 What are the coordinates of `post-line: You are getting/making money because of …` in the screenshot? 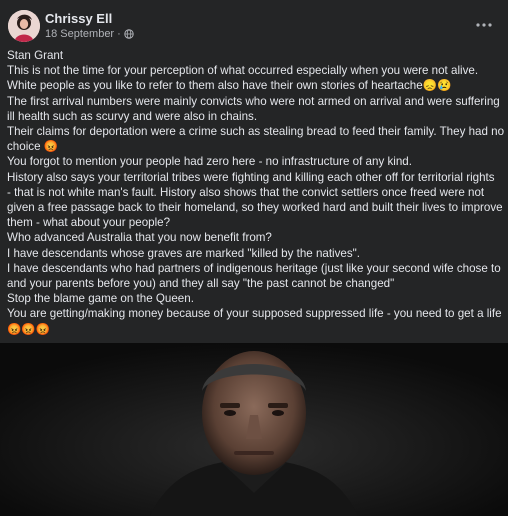 It's located at (254, 314).